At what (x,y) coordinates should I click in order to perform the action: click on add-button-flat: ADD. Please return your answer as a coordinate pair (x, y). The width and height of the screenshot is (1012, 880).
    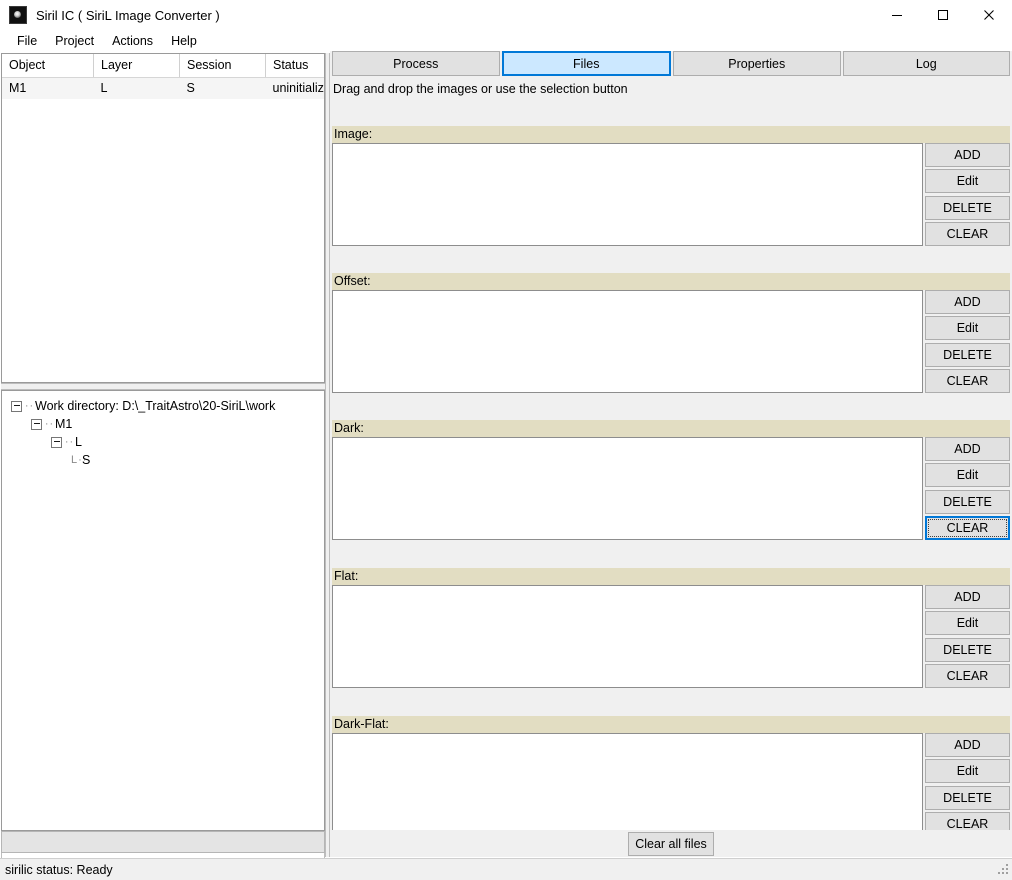
    Looking at the image, I should click on (967, 597).